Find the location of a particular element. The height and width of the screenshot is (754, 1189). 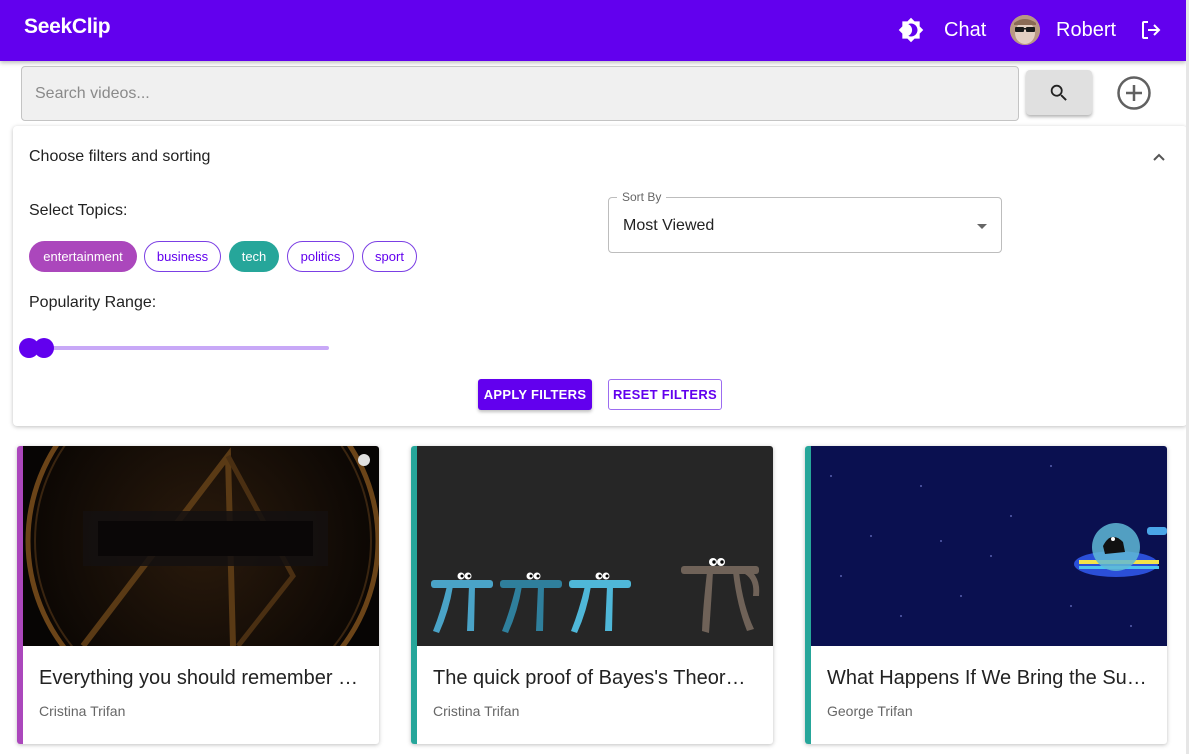

popularity-slider-rail is located at coordinates (184, 348).